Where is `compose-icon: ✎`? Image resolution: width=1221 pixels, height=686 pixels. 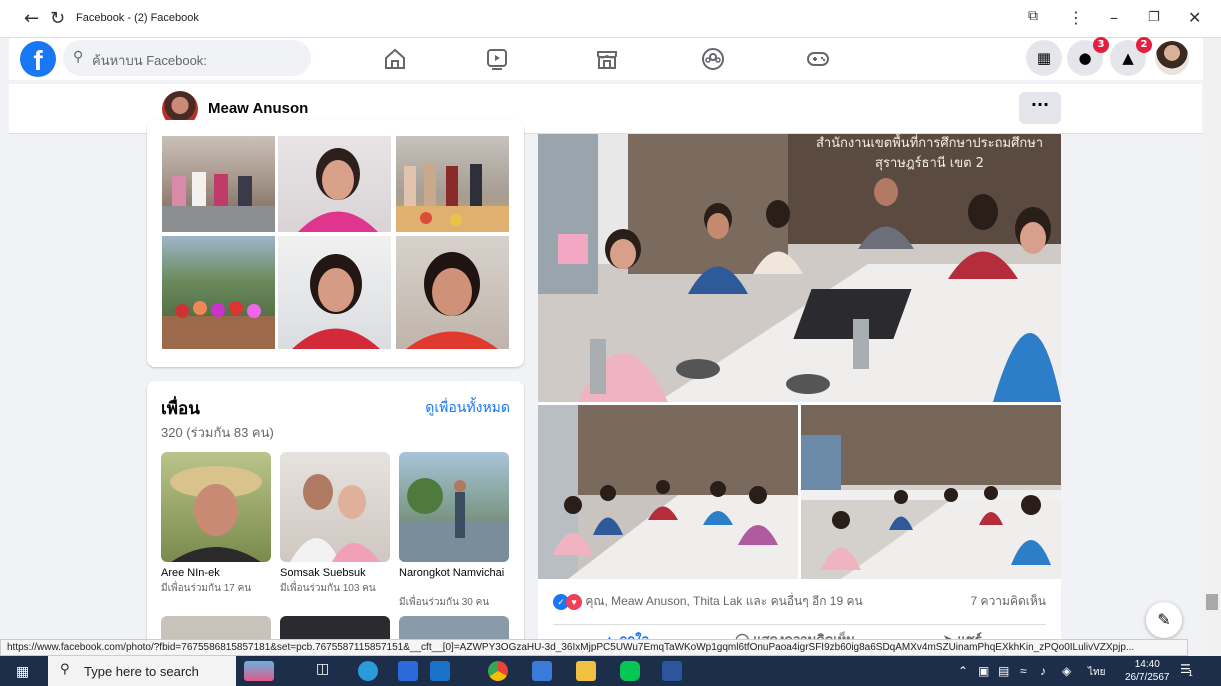
compose-icon: ✎ is located at coordinates (1164, 619).